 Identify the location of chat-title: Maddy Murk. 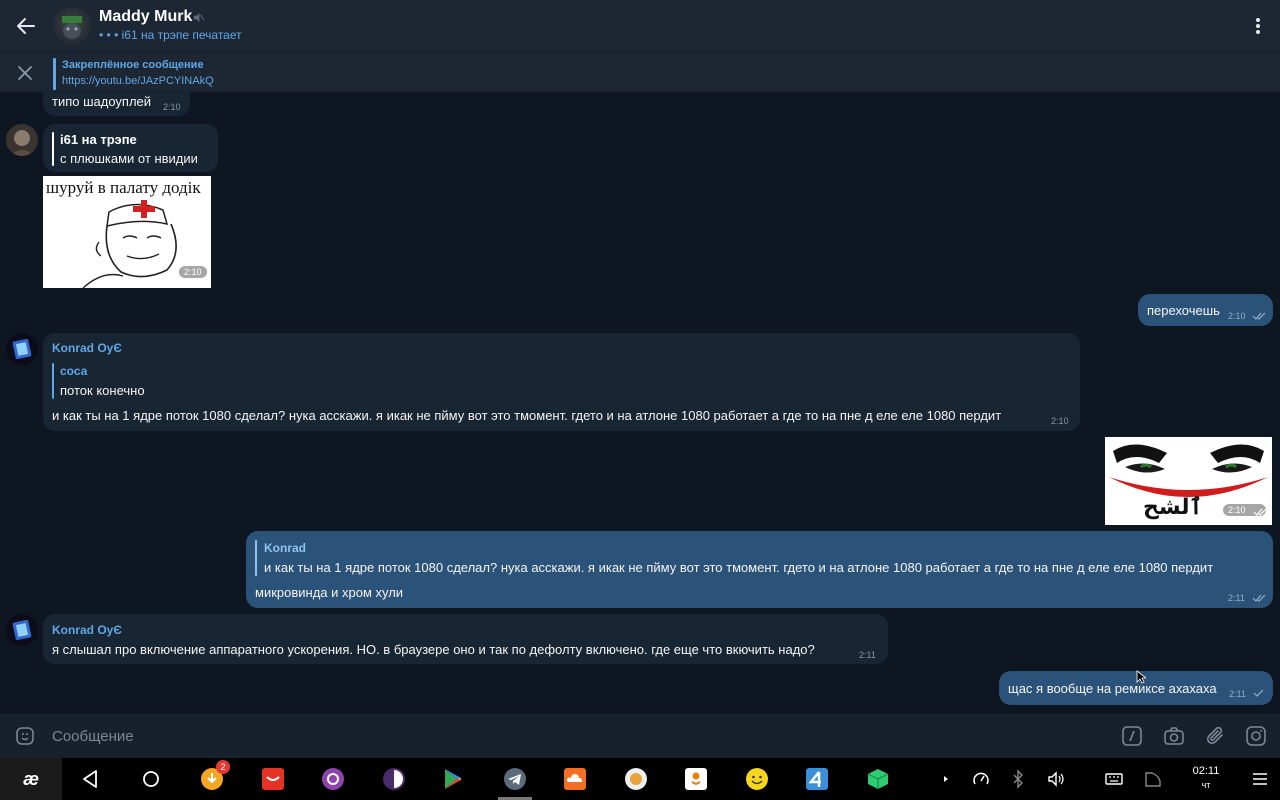
(146, 16).